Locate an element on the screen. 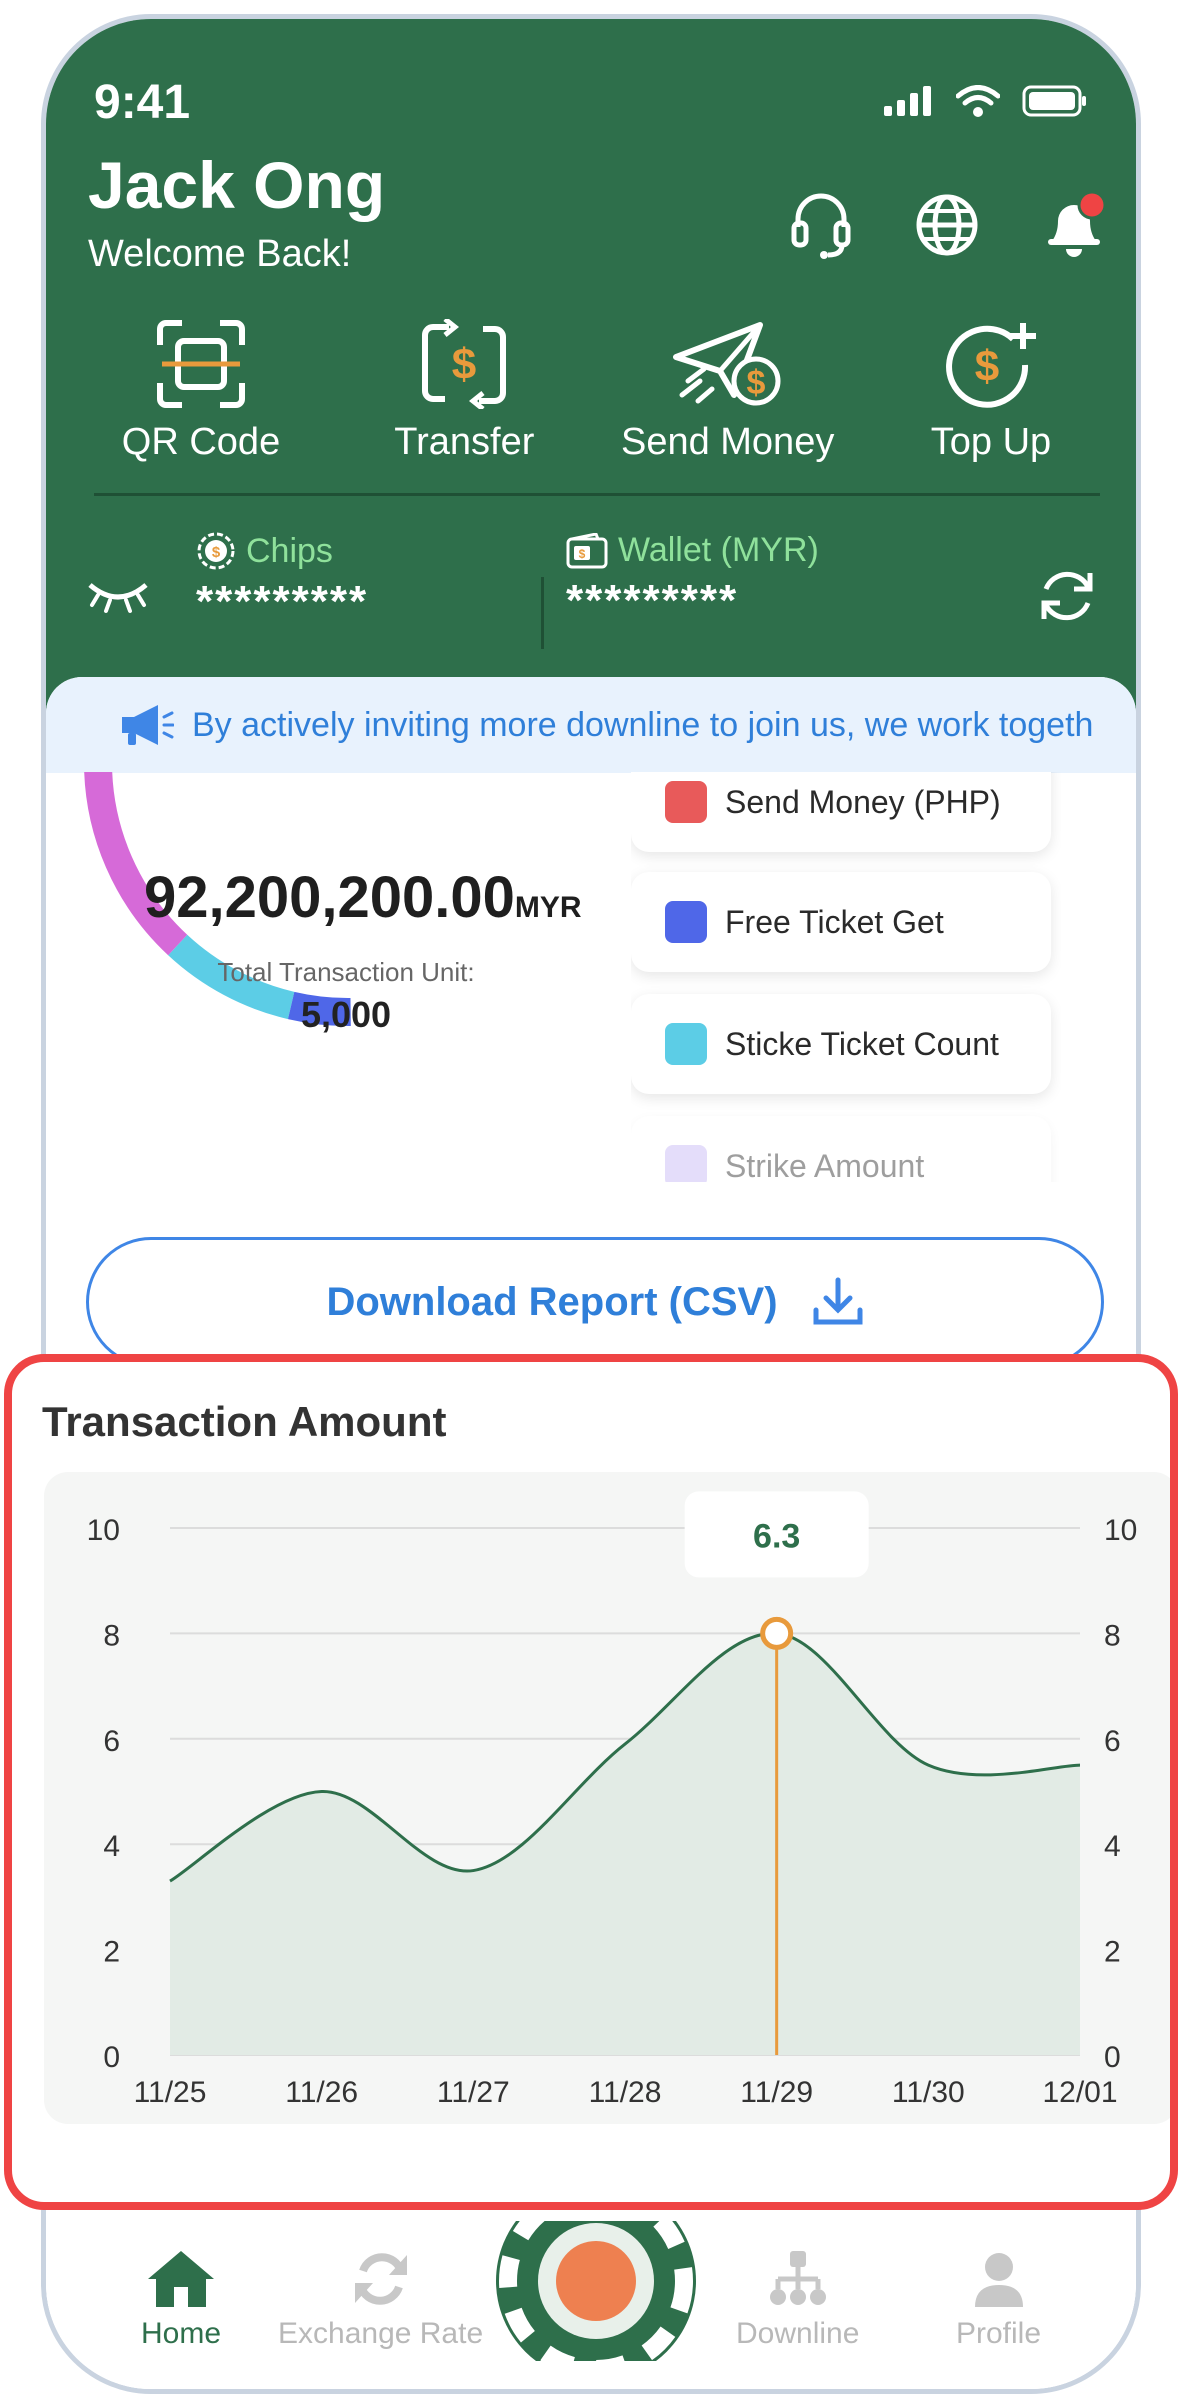 The width and height of the screenshot is (1185, 2399). signal-icon is located at coordinates (907, 101).